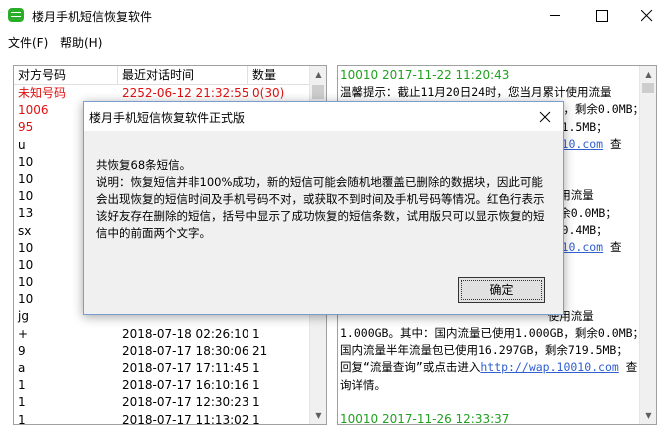 The image size is (670, 447). What do you see at coordinates (144, 165) in the screenshot?
I see `dialog-summary: 共恢复68条短信。` at bounding box center [144, 165].